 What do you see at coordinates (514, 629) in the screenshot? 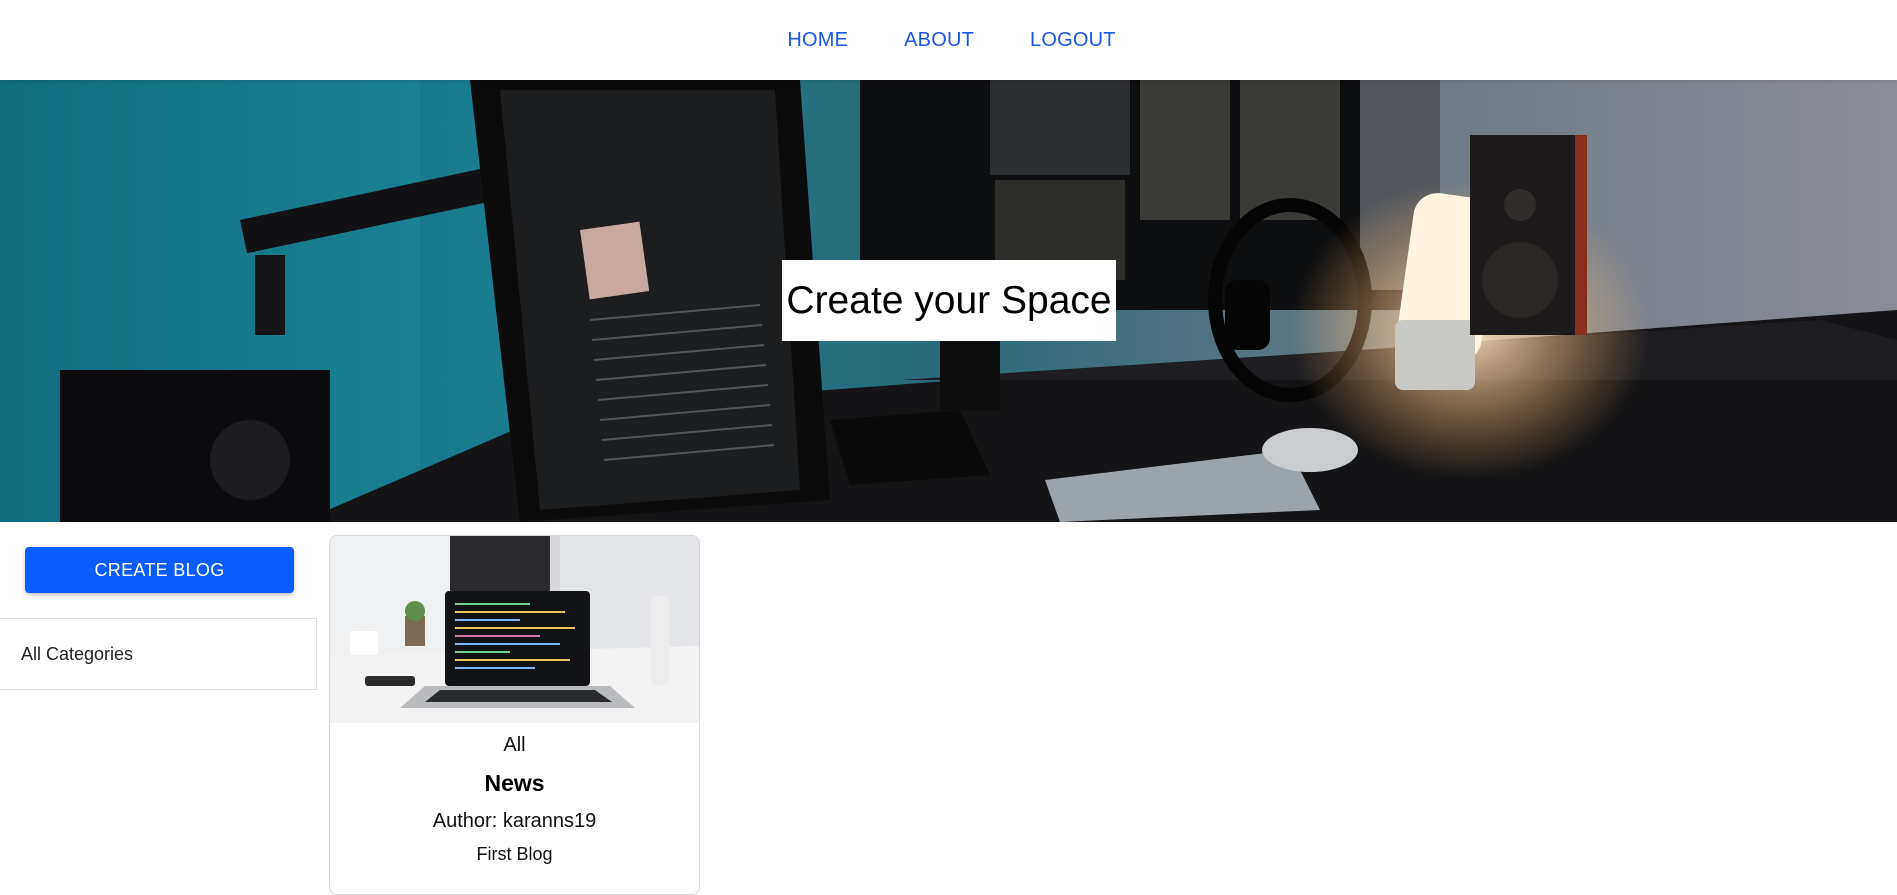
I see `post-image` at bounding box center [514, 629].